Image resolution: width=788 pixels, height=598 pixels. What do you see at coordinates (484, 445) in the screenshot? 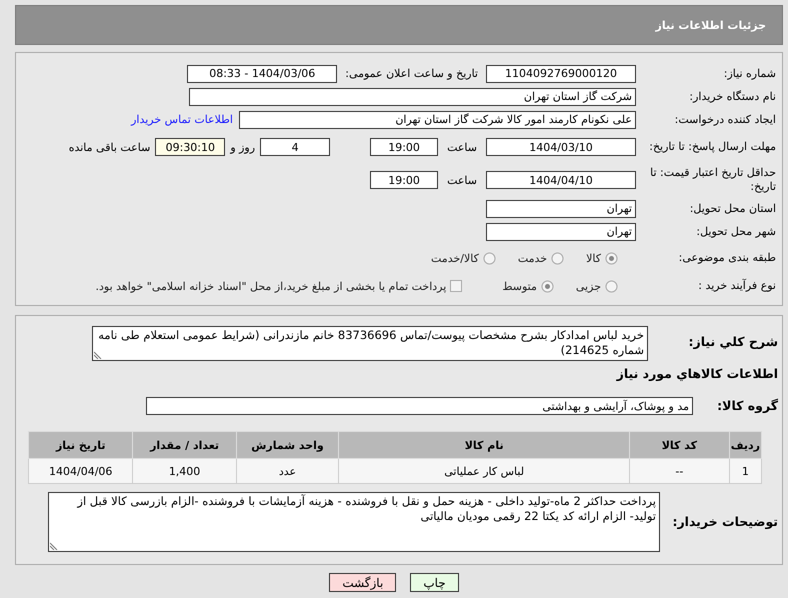
I see `column-header: نام کالا` at bounding box center [484, 445].